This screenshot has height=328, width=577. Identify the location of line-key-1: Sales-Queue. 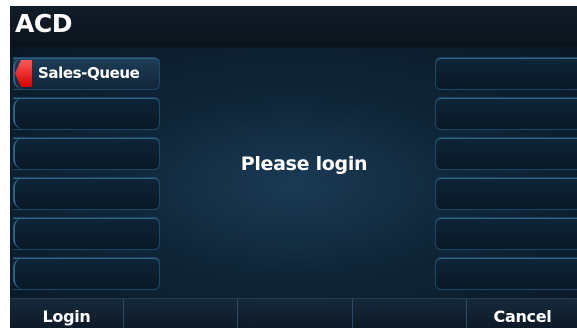
(86, 73).